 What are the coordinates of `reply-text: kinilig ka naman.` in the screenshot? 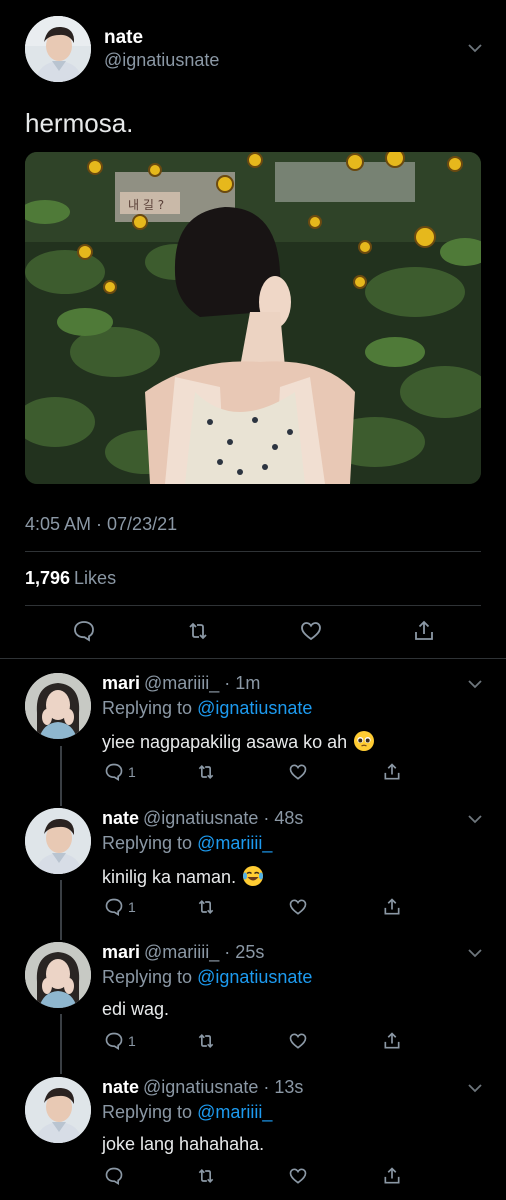 It's located at (183, 876).